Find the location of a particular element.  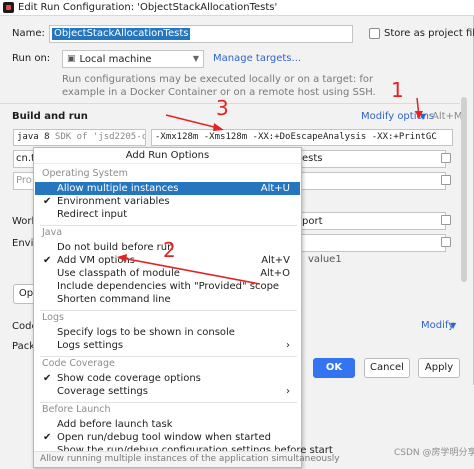

menu-item-label: Shorten command line is located at coordinates (114, 299).